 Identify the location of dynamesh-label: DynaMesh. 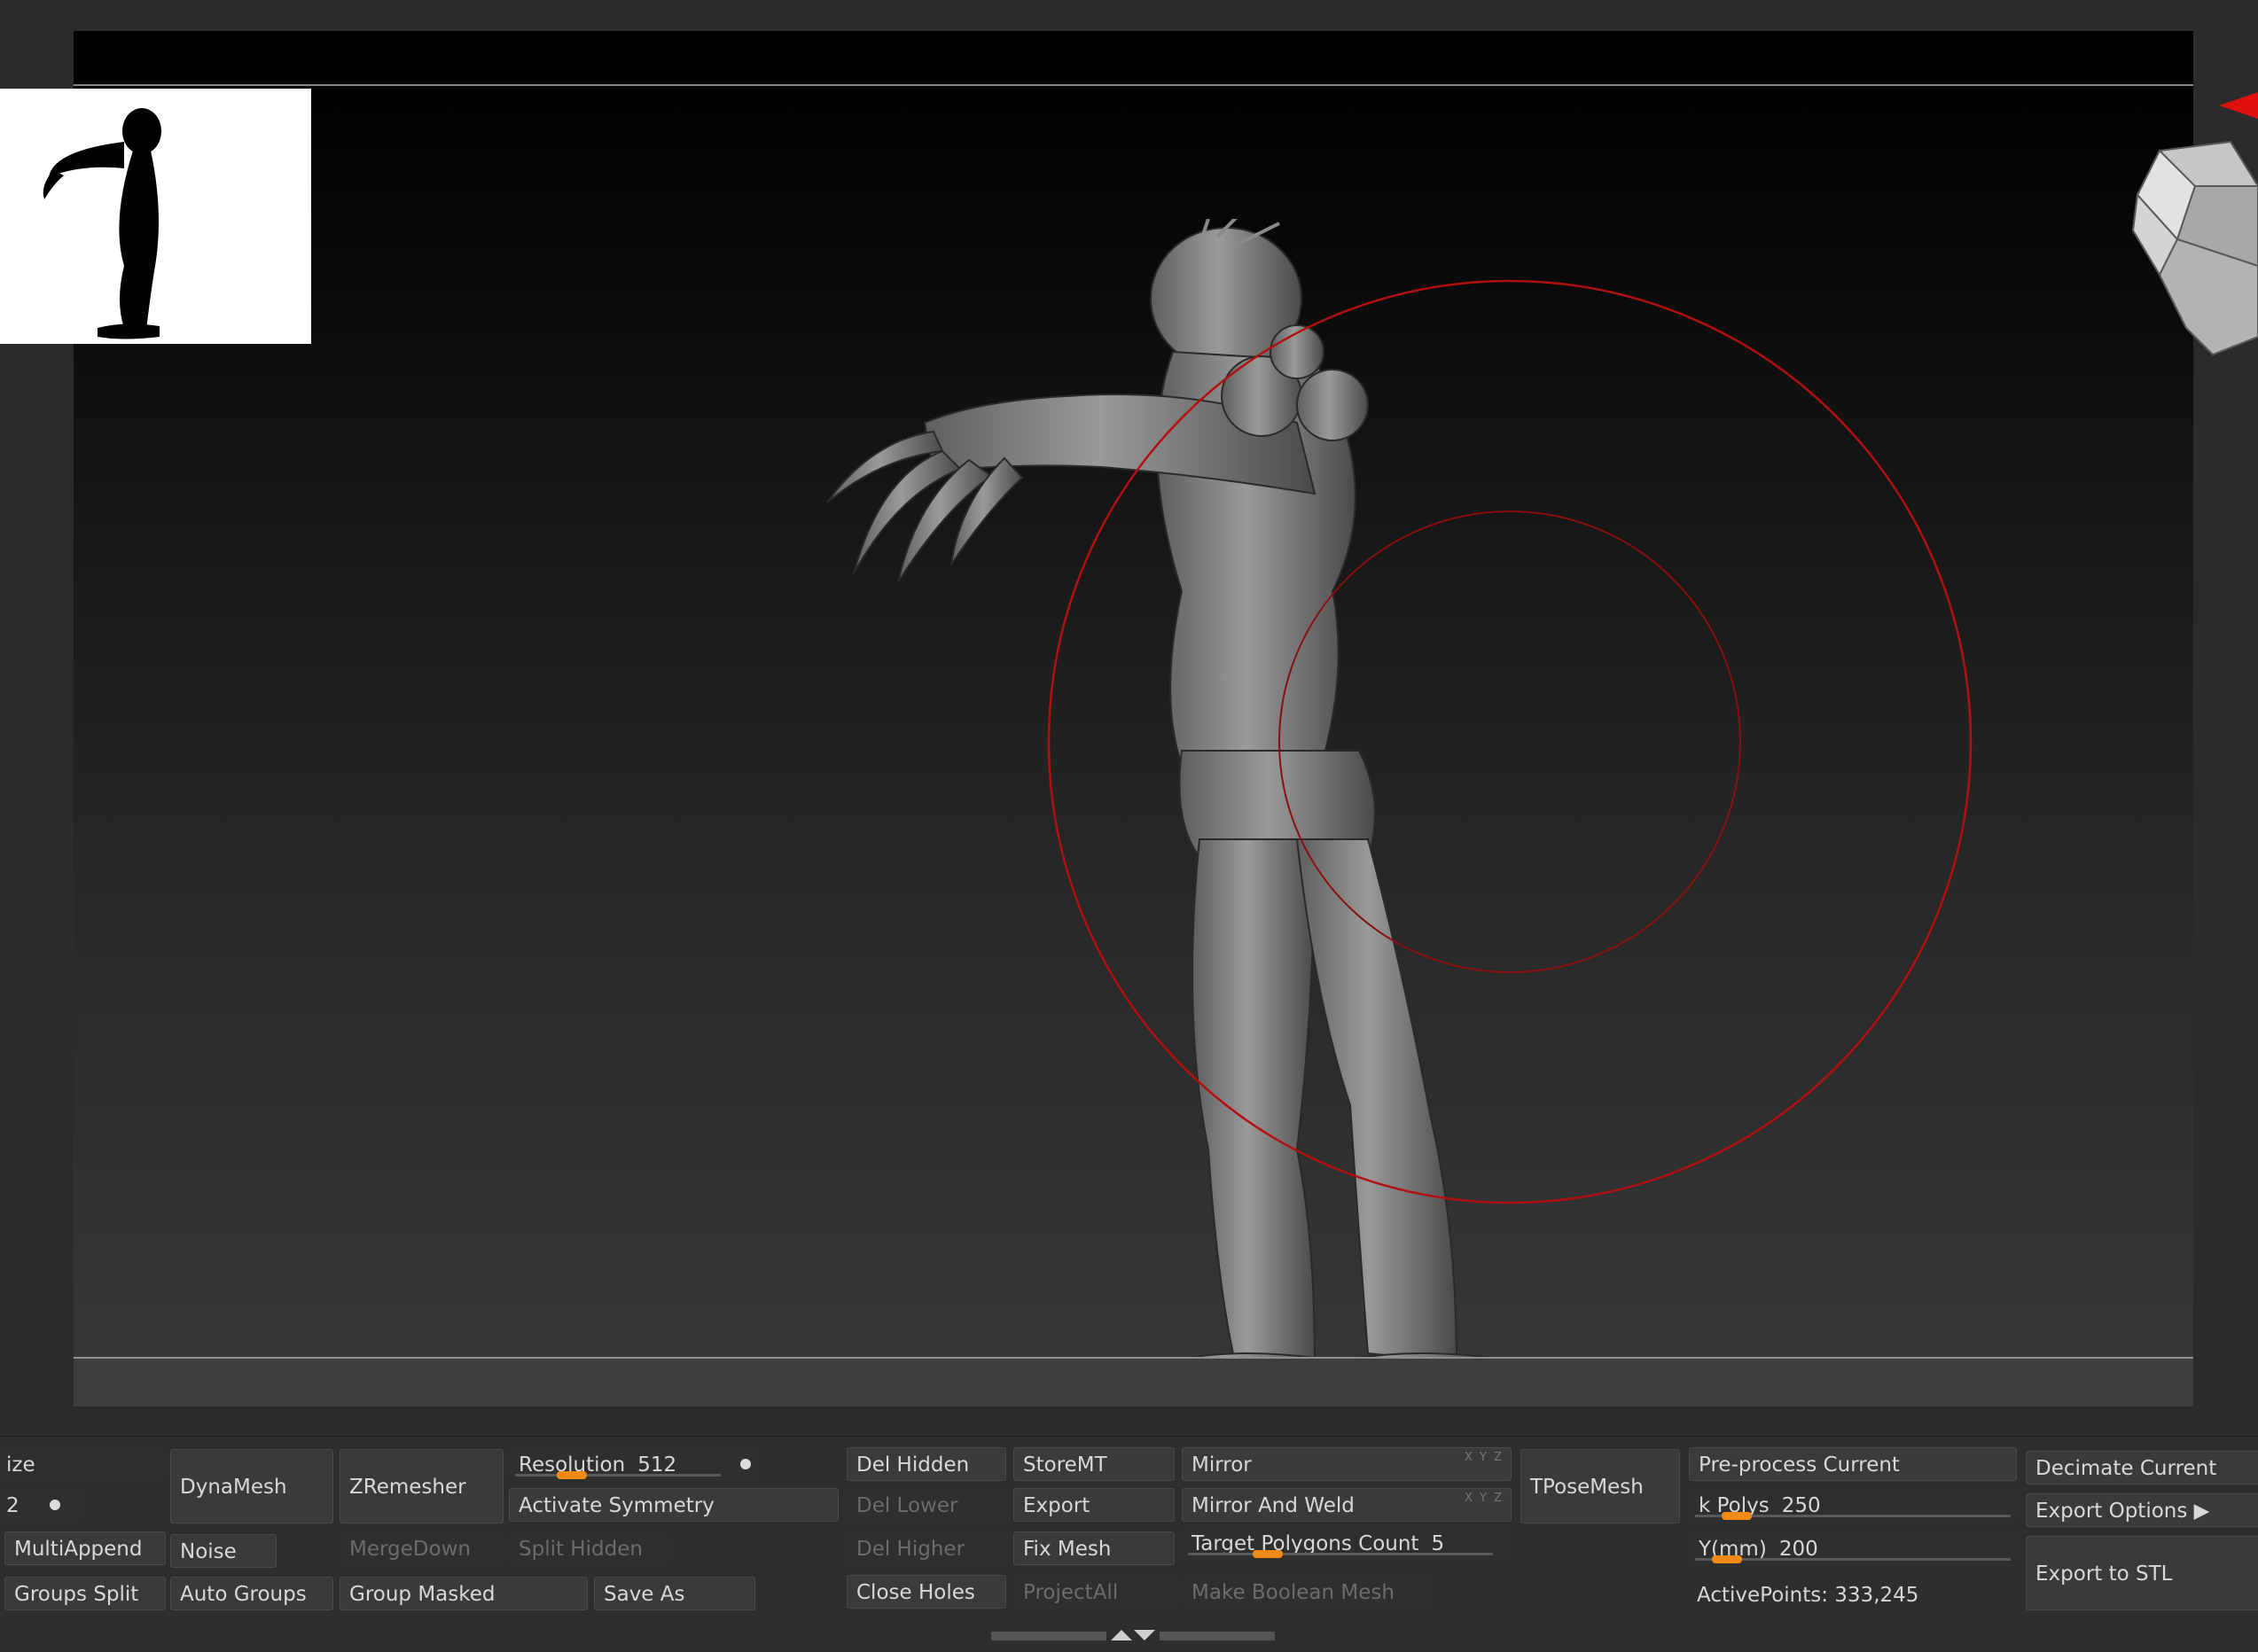
(233, 1488).